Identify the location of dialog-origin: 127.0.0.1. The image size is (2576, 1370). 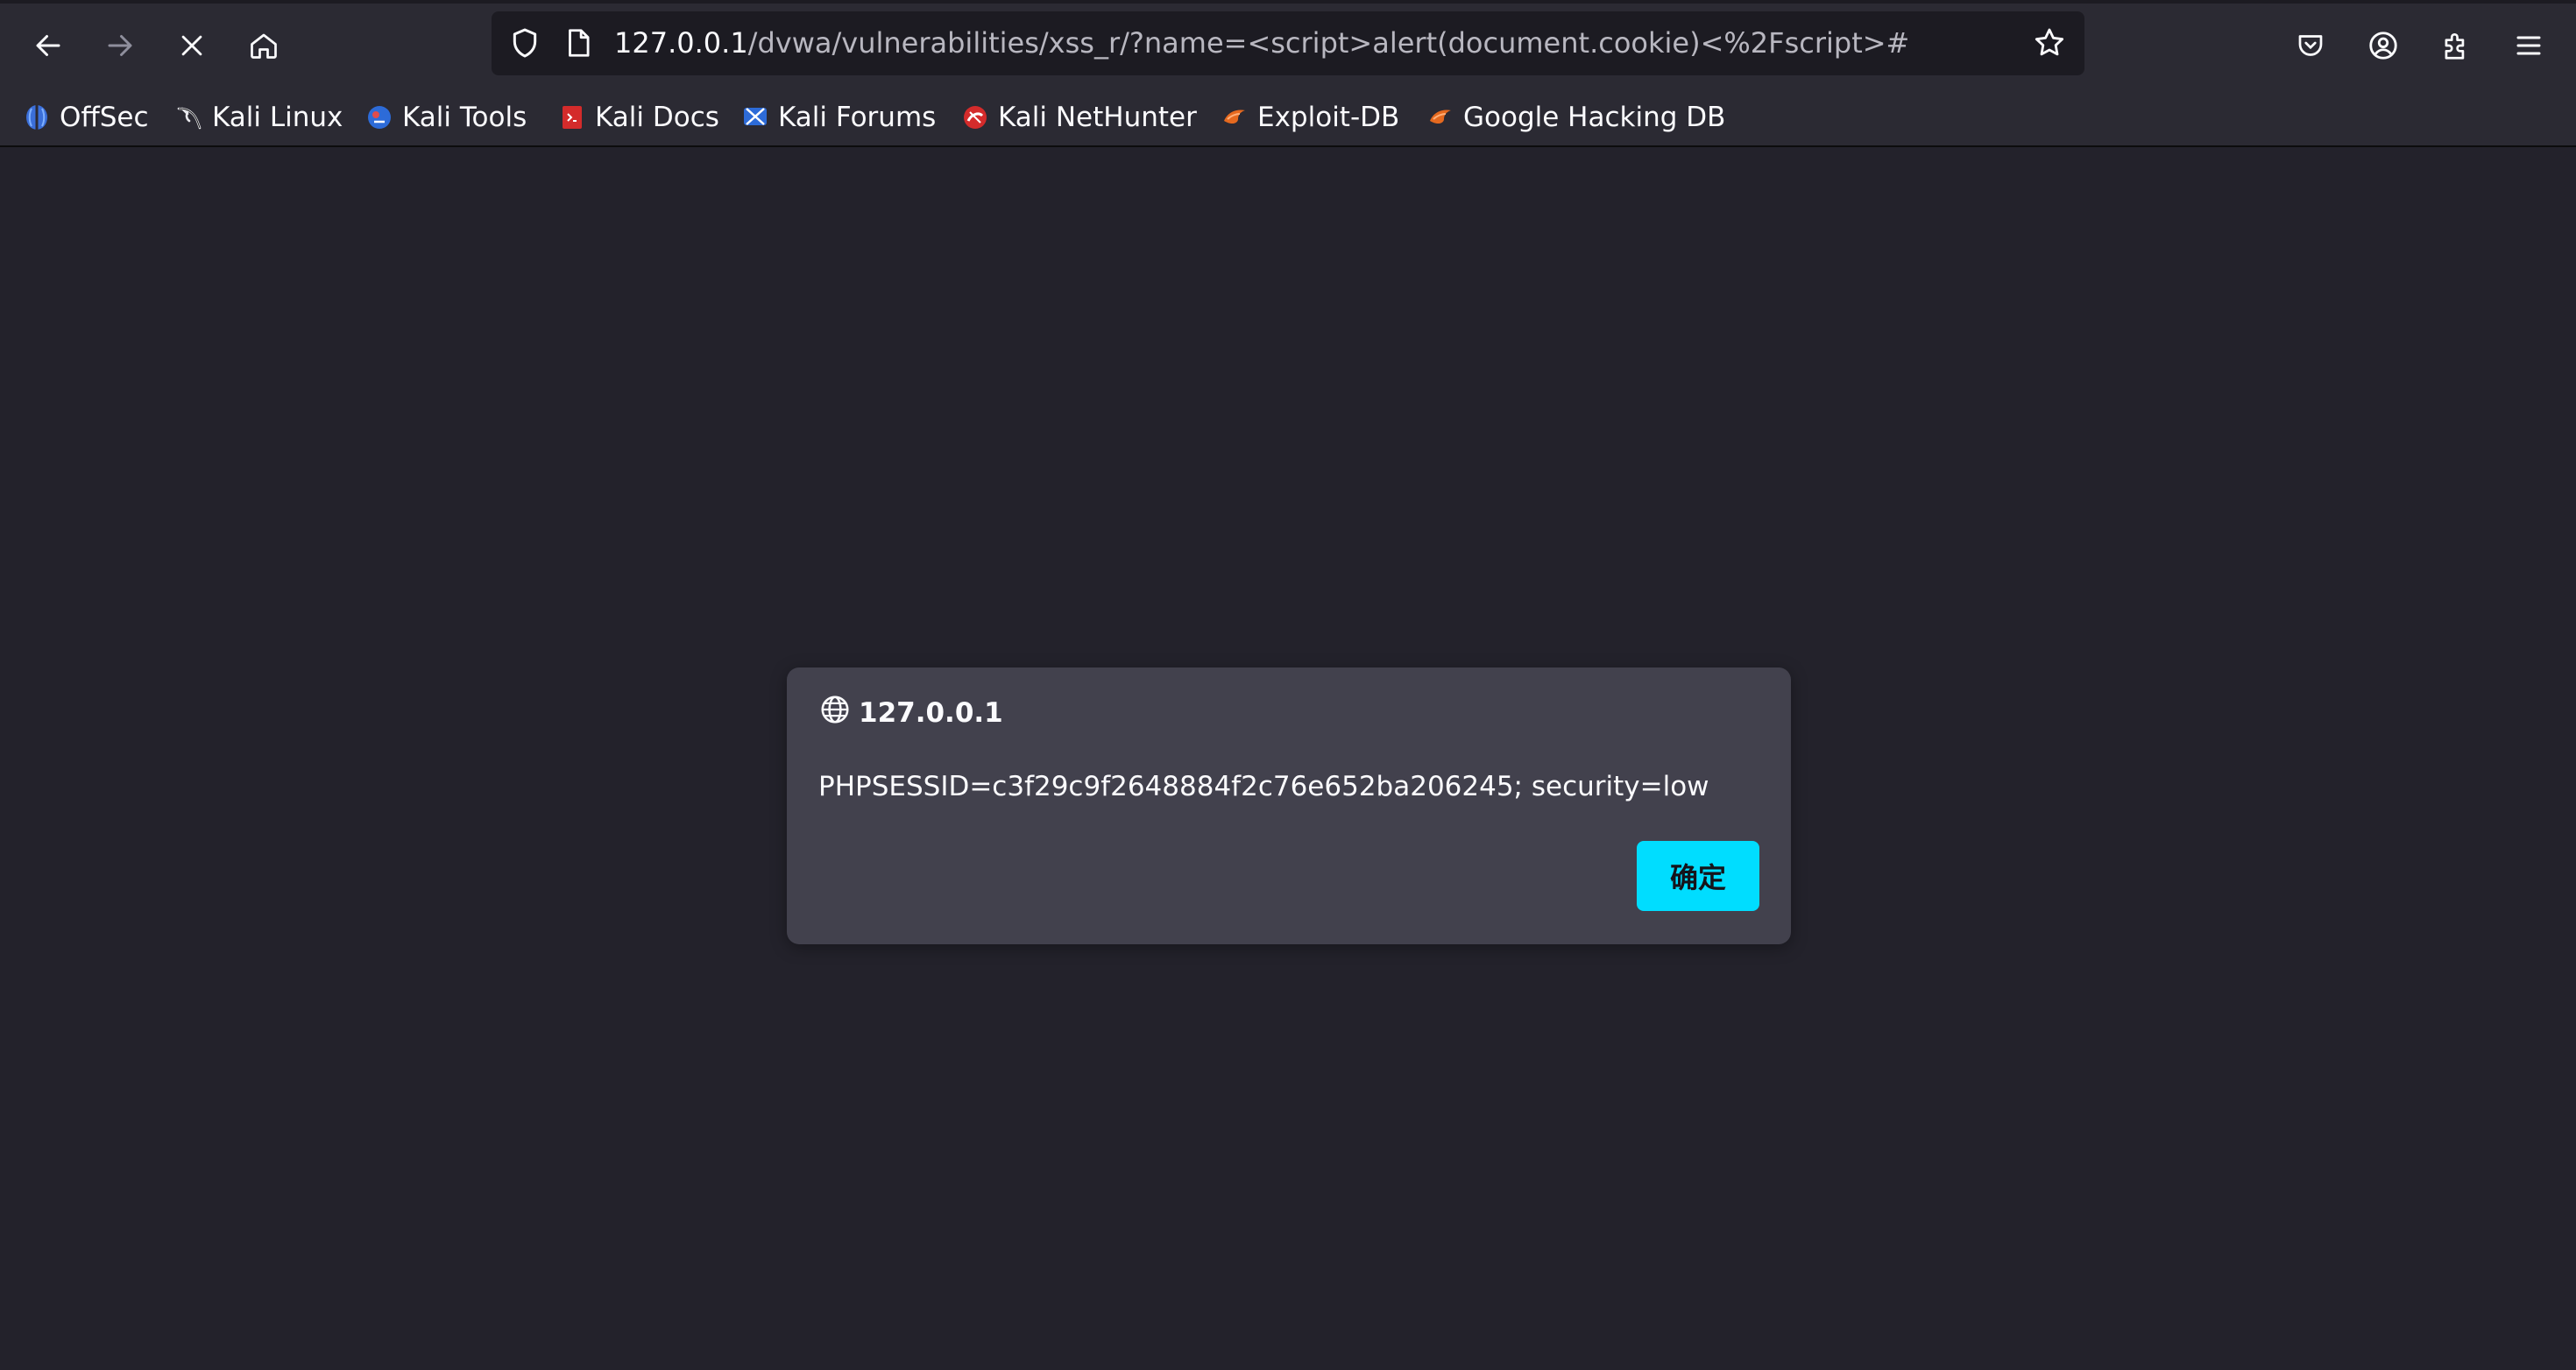
(910, 713).